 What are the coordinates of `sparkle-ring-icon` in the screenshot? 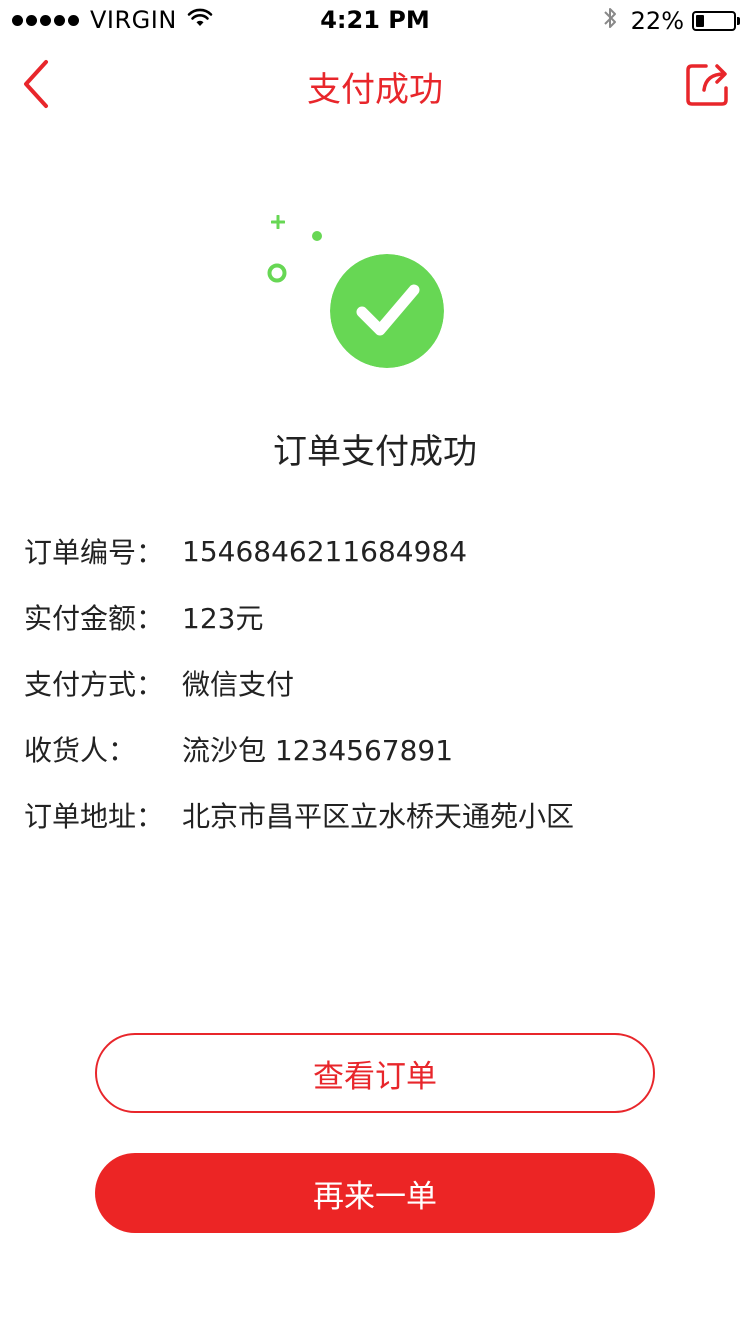 It's located at (277, 273).